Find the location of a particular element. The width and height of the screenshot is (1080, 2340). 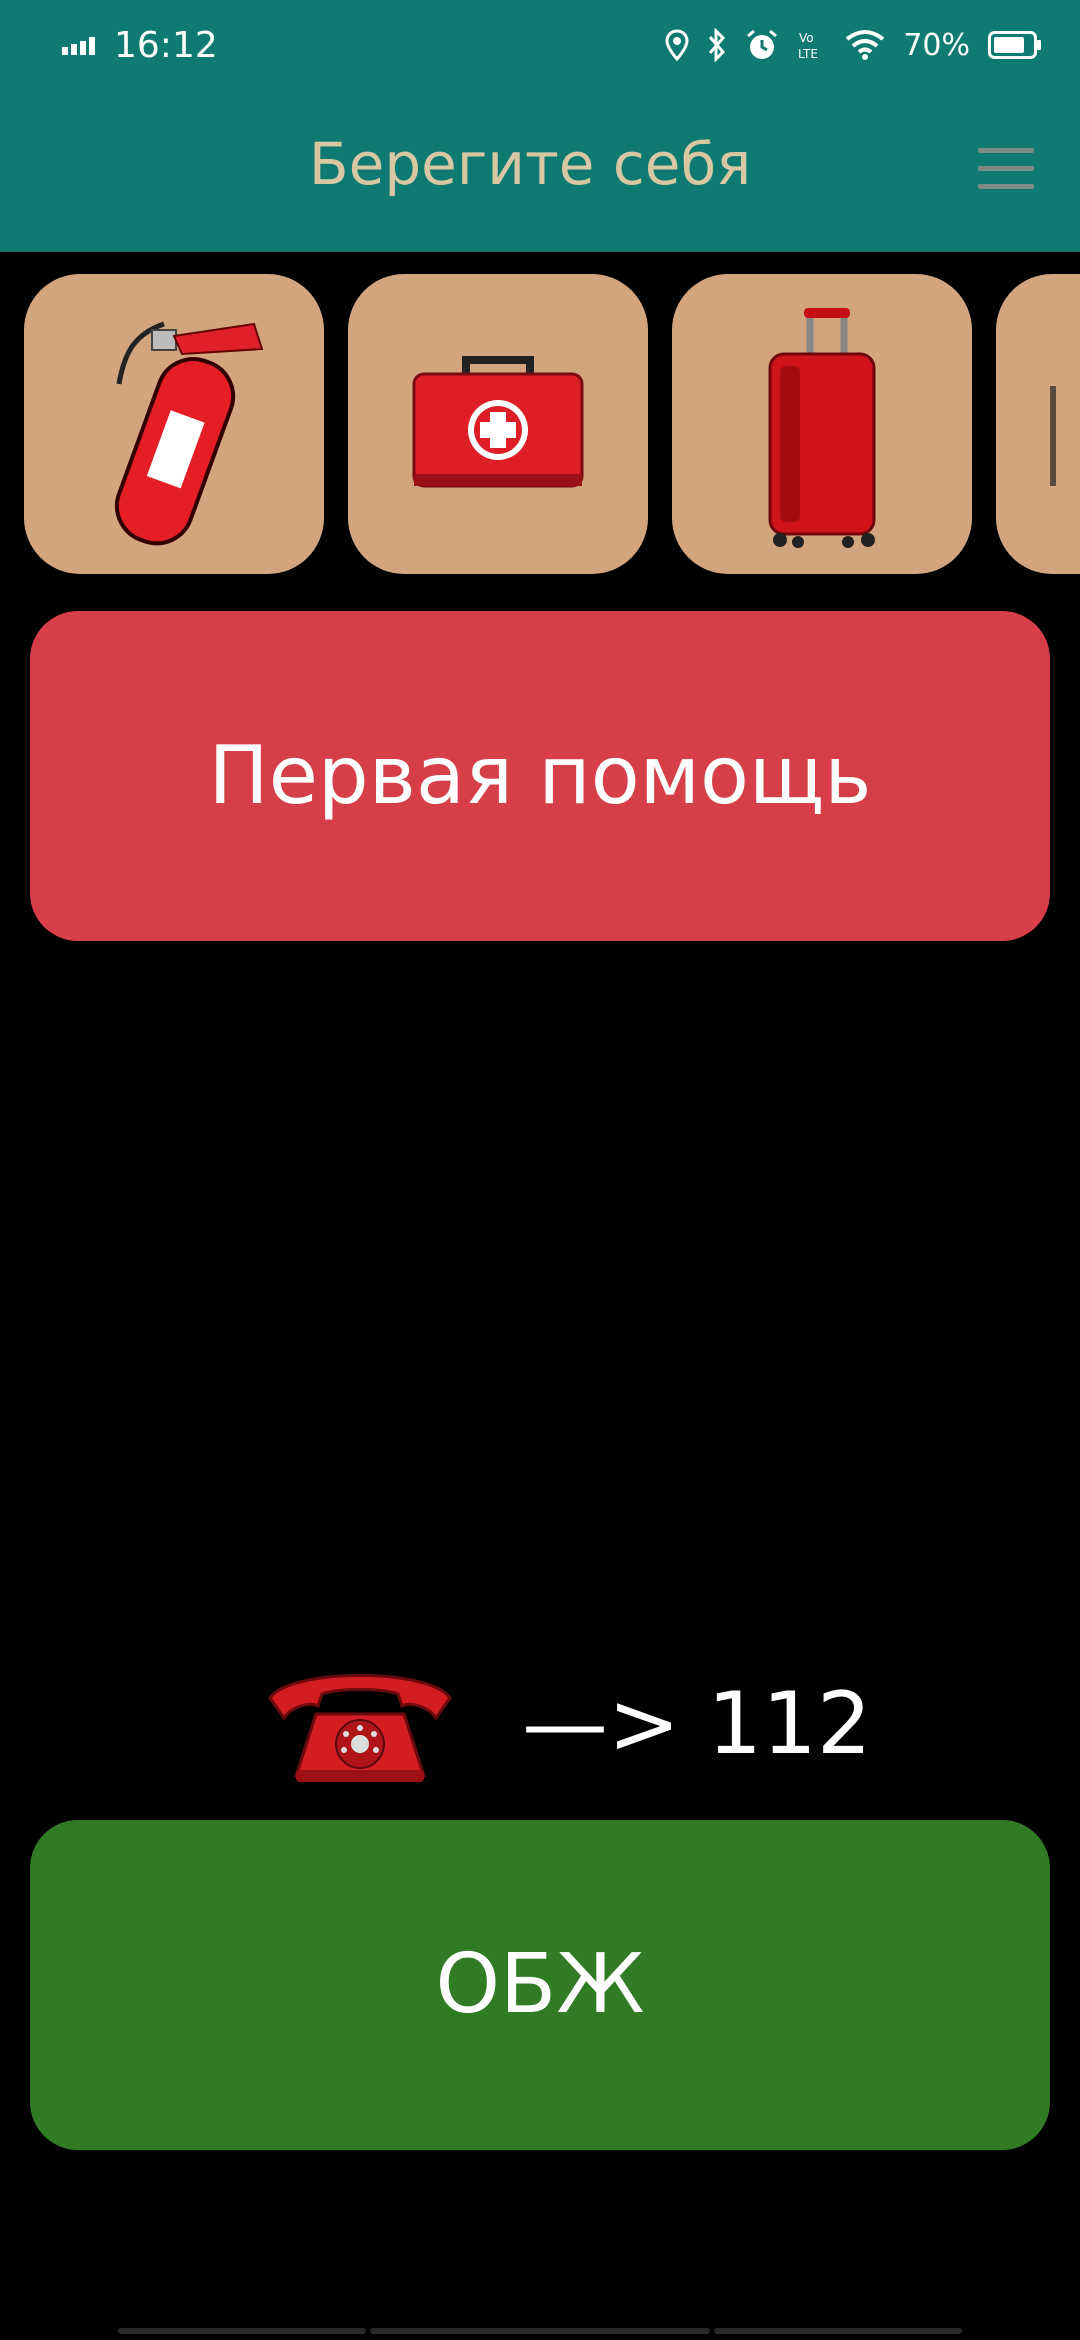

signal-icon is located at coordinates (78, 46).